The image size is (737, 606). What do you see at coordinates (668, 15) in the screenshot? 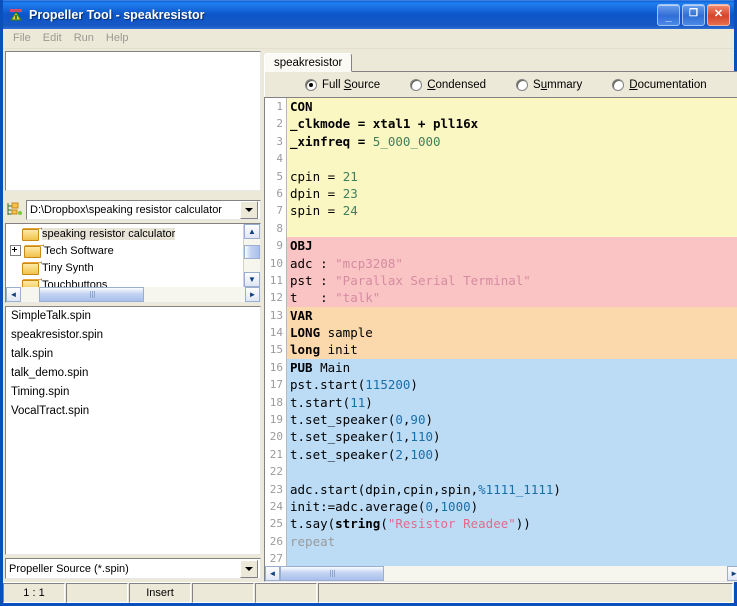
I see `minimize-button: _` at bounding box center [668, 15].